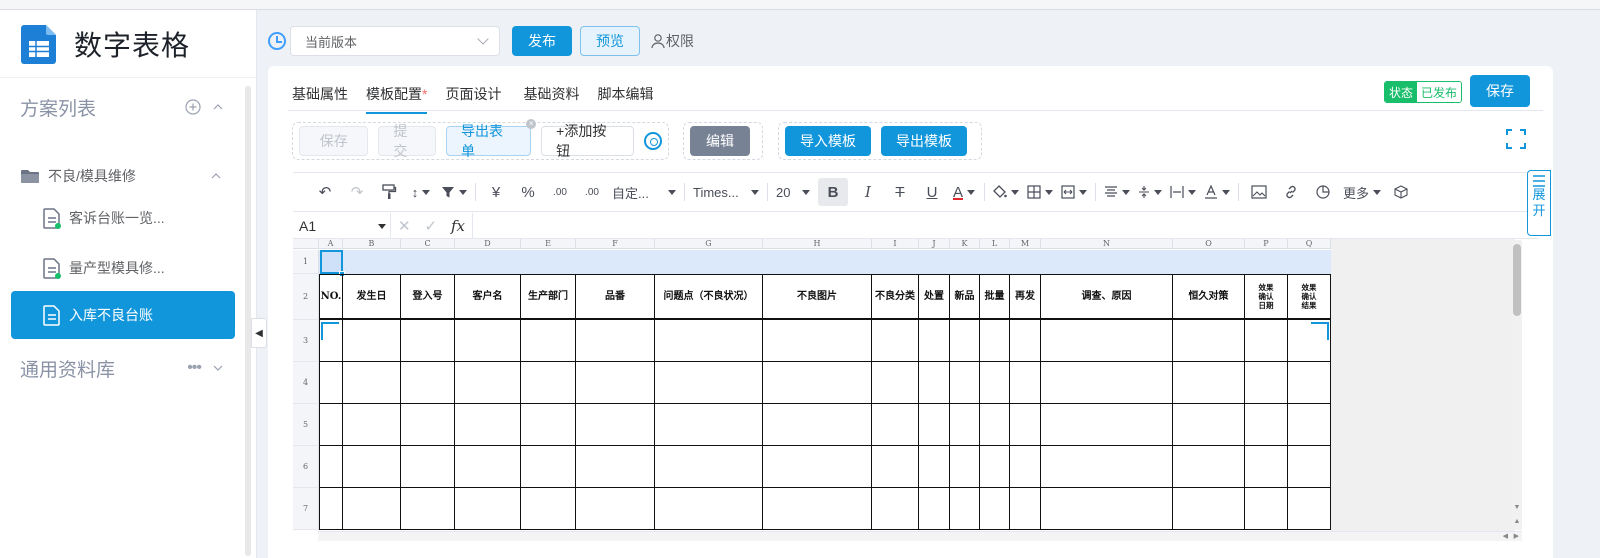 This screenshot has height=558, width=1600. I want to click on cancel-icon: ✕, so click(404, 226).